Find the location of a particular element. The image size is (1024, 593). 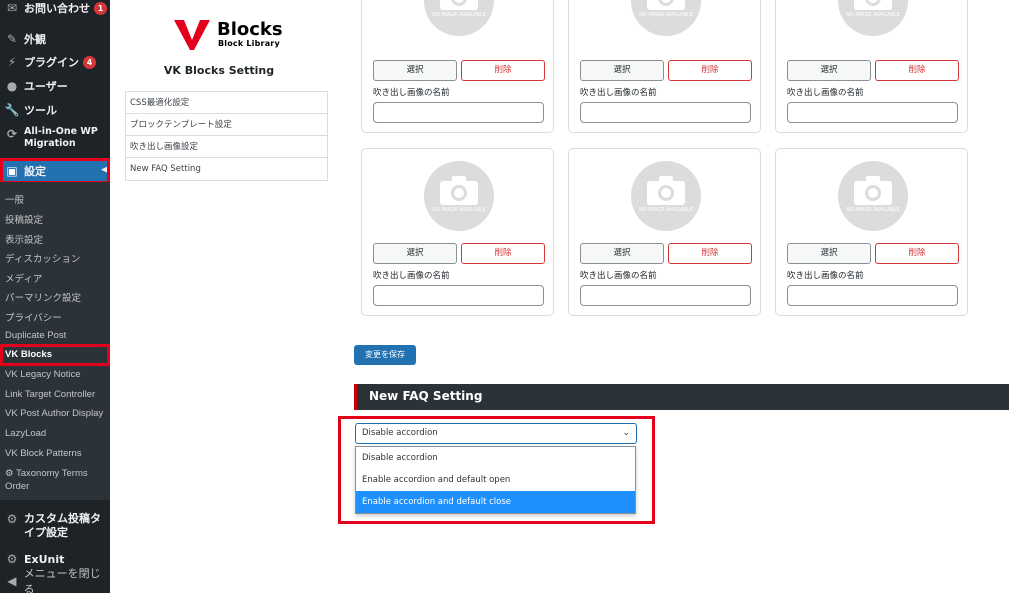

sidebar-item-plugins: ⚡ プラグイン 4 is located at coordinates (55, 62).